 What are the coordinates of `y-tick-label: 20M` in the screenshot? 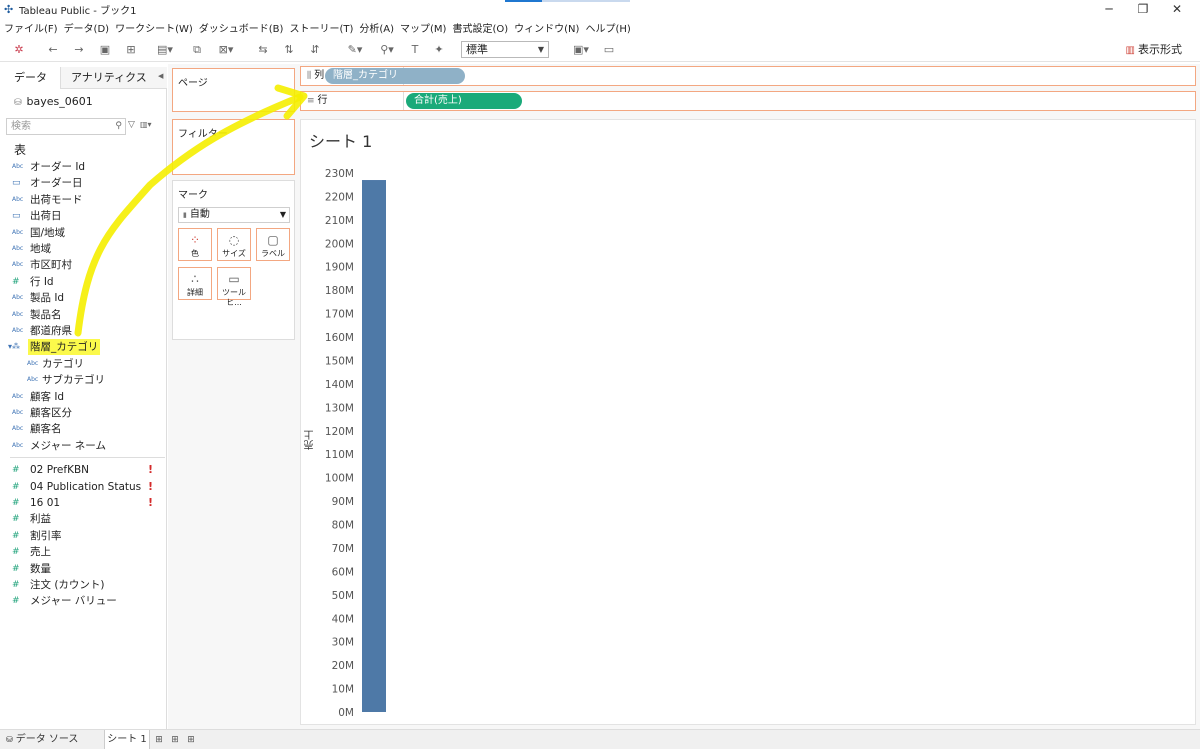 It's located at (343, 666).